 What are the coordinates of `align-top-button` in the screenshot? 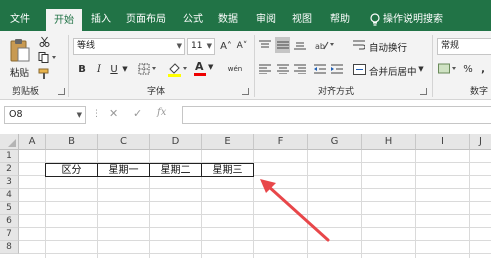 It's located at (265, 45).